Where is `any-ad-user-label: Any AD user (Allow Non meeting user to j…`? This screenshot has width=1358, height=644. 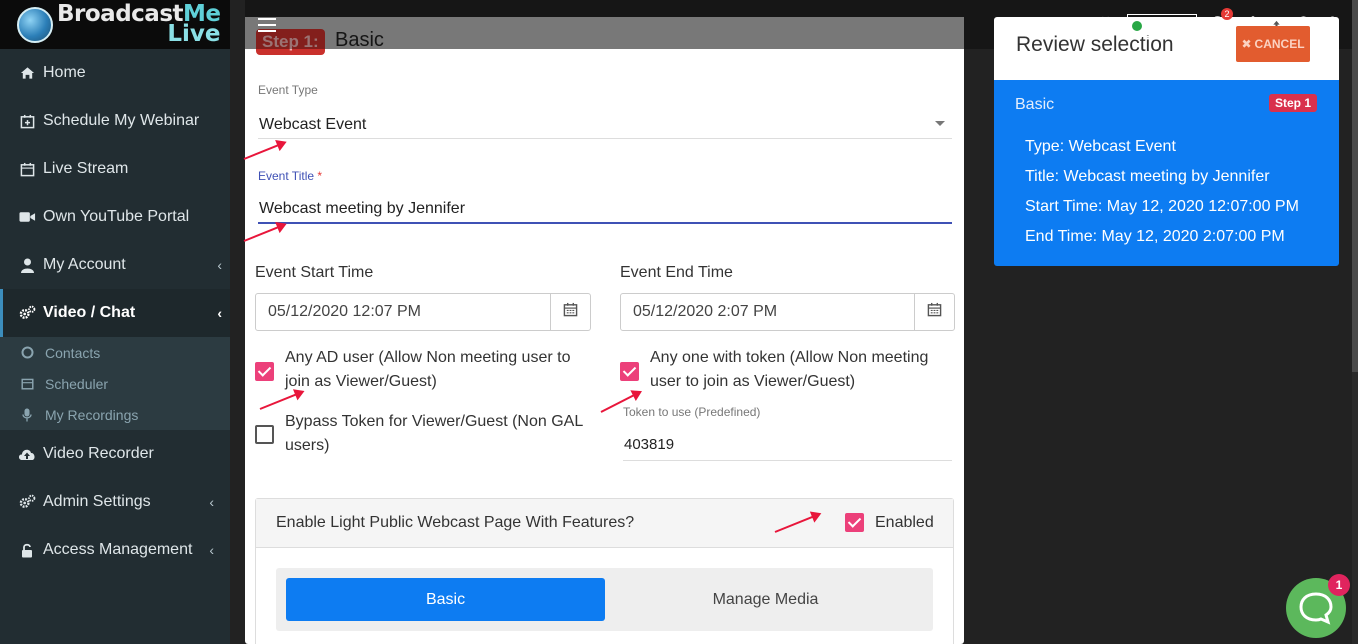
any-ad-user-label: Any AD user (Allow Non meeting user to j… is located at coordinates (440, 370).